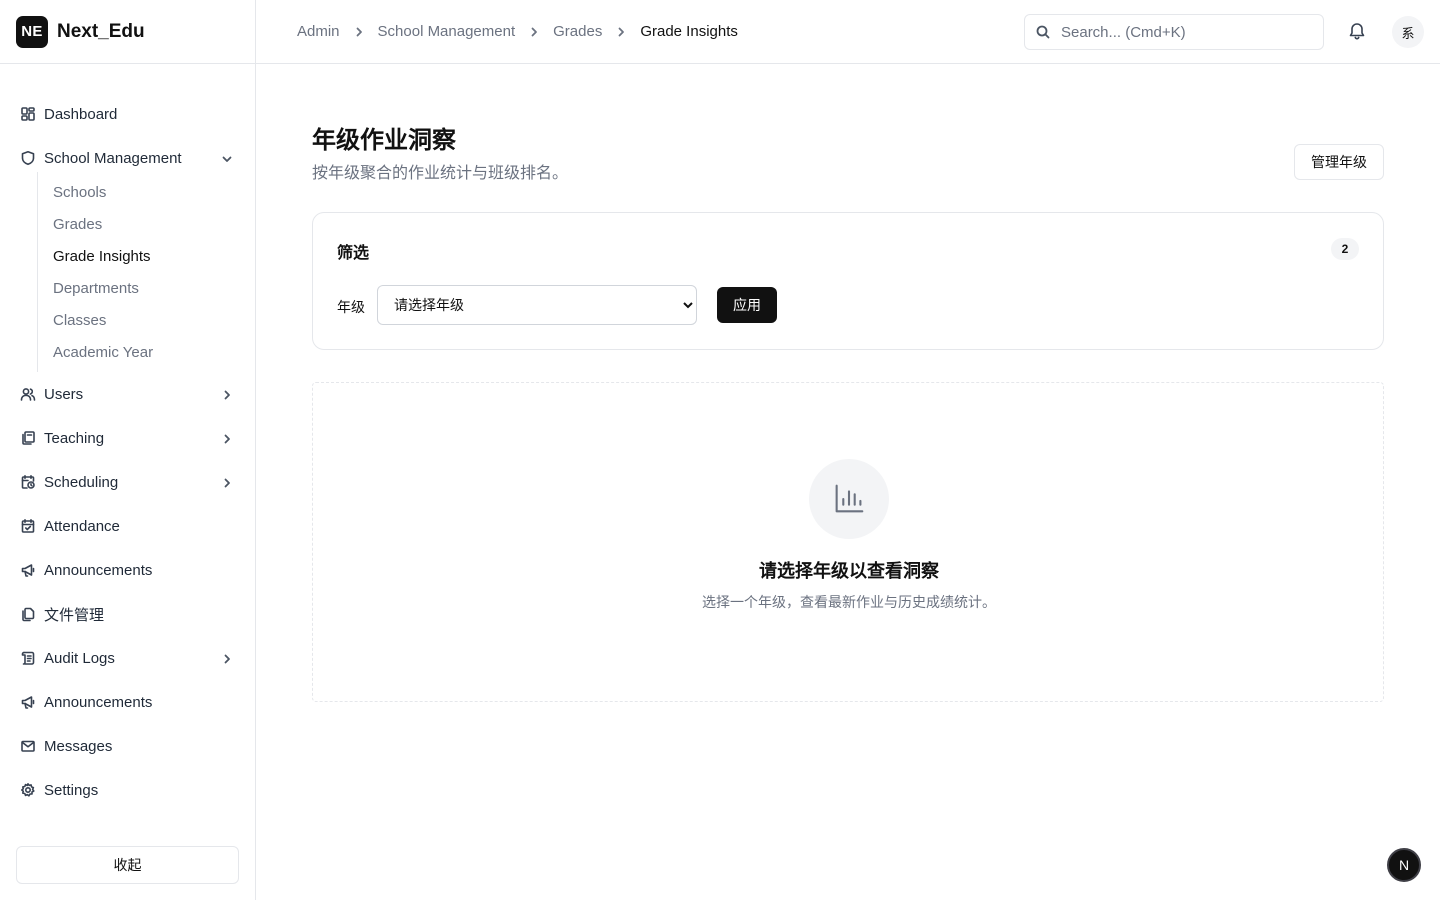 This screenshot has height=900, width=1440. What do you see at coordinates (78, 746) in the screenshot?
I see `sidebar-item-label: Messages` at bounding box center [78, 746].